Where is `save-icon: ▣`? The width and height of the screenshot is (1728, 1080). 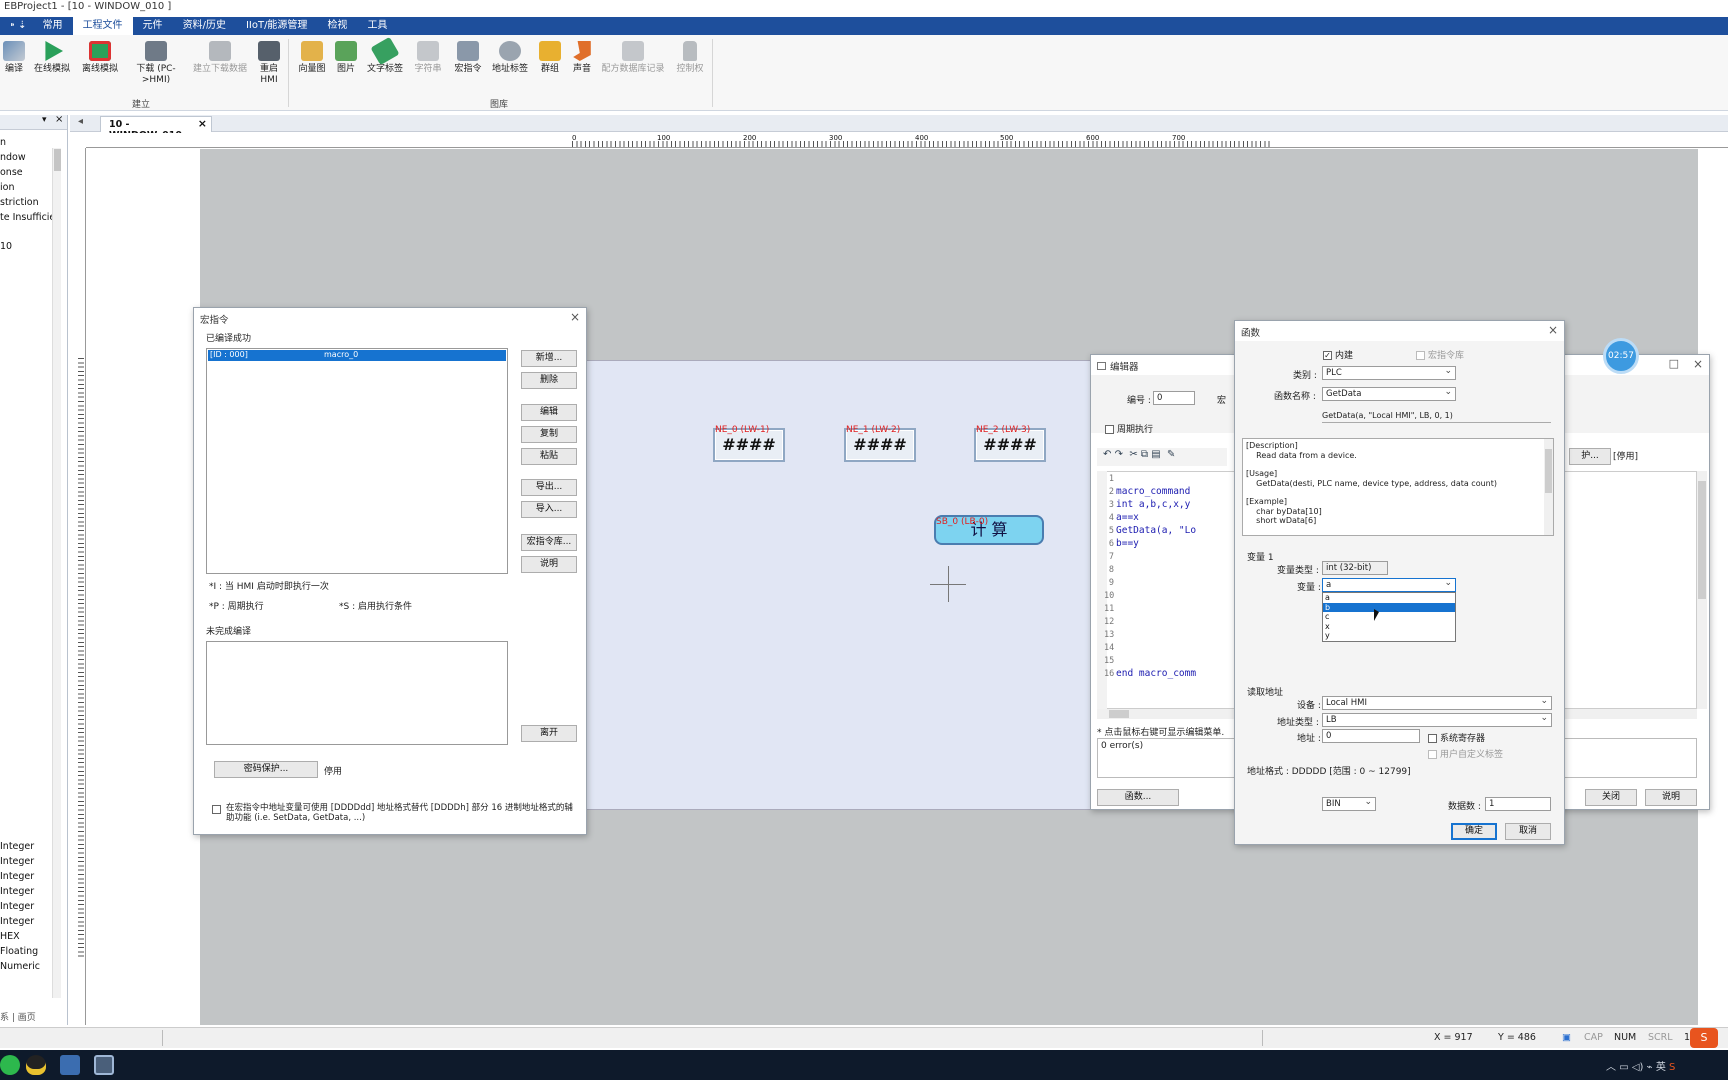 save-icon: ▣ is located at coordinates (1566, 1037).